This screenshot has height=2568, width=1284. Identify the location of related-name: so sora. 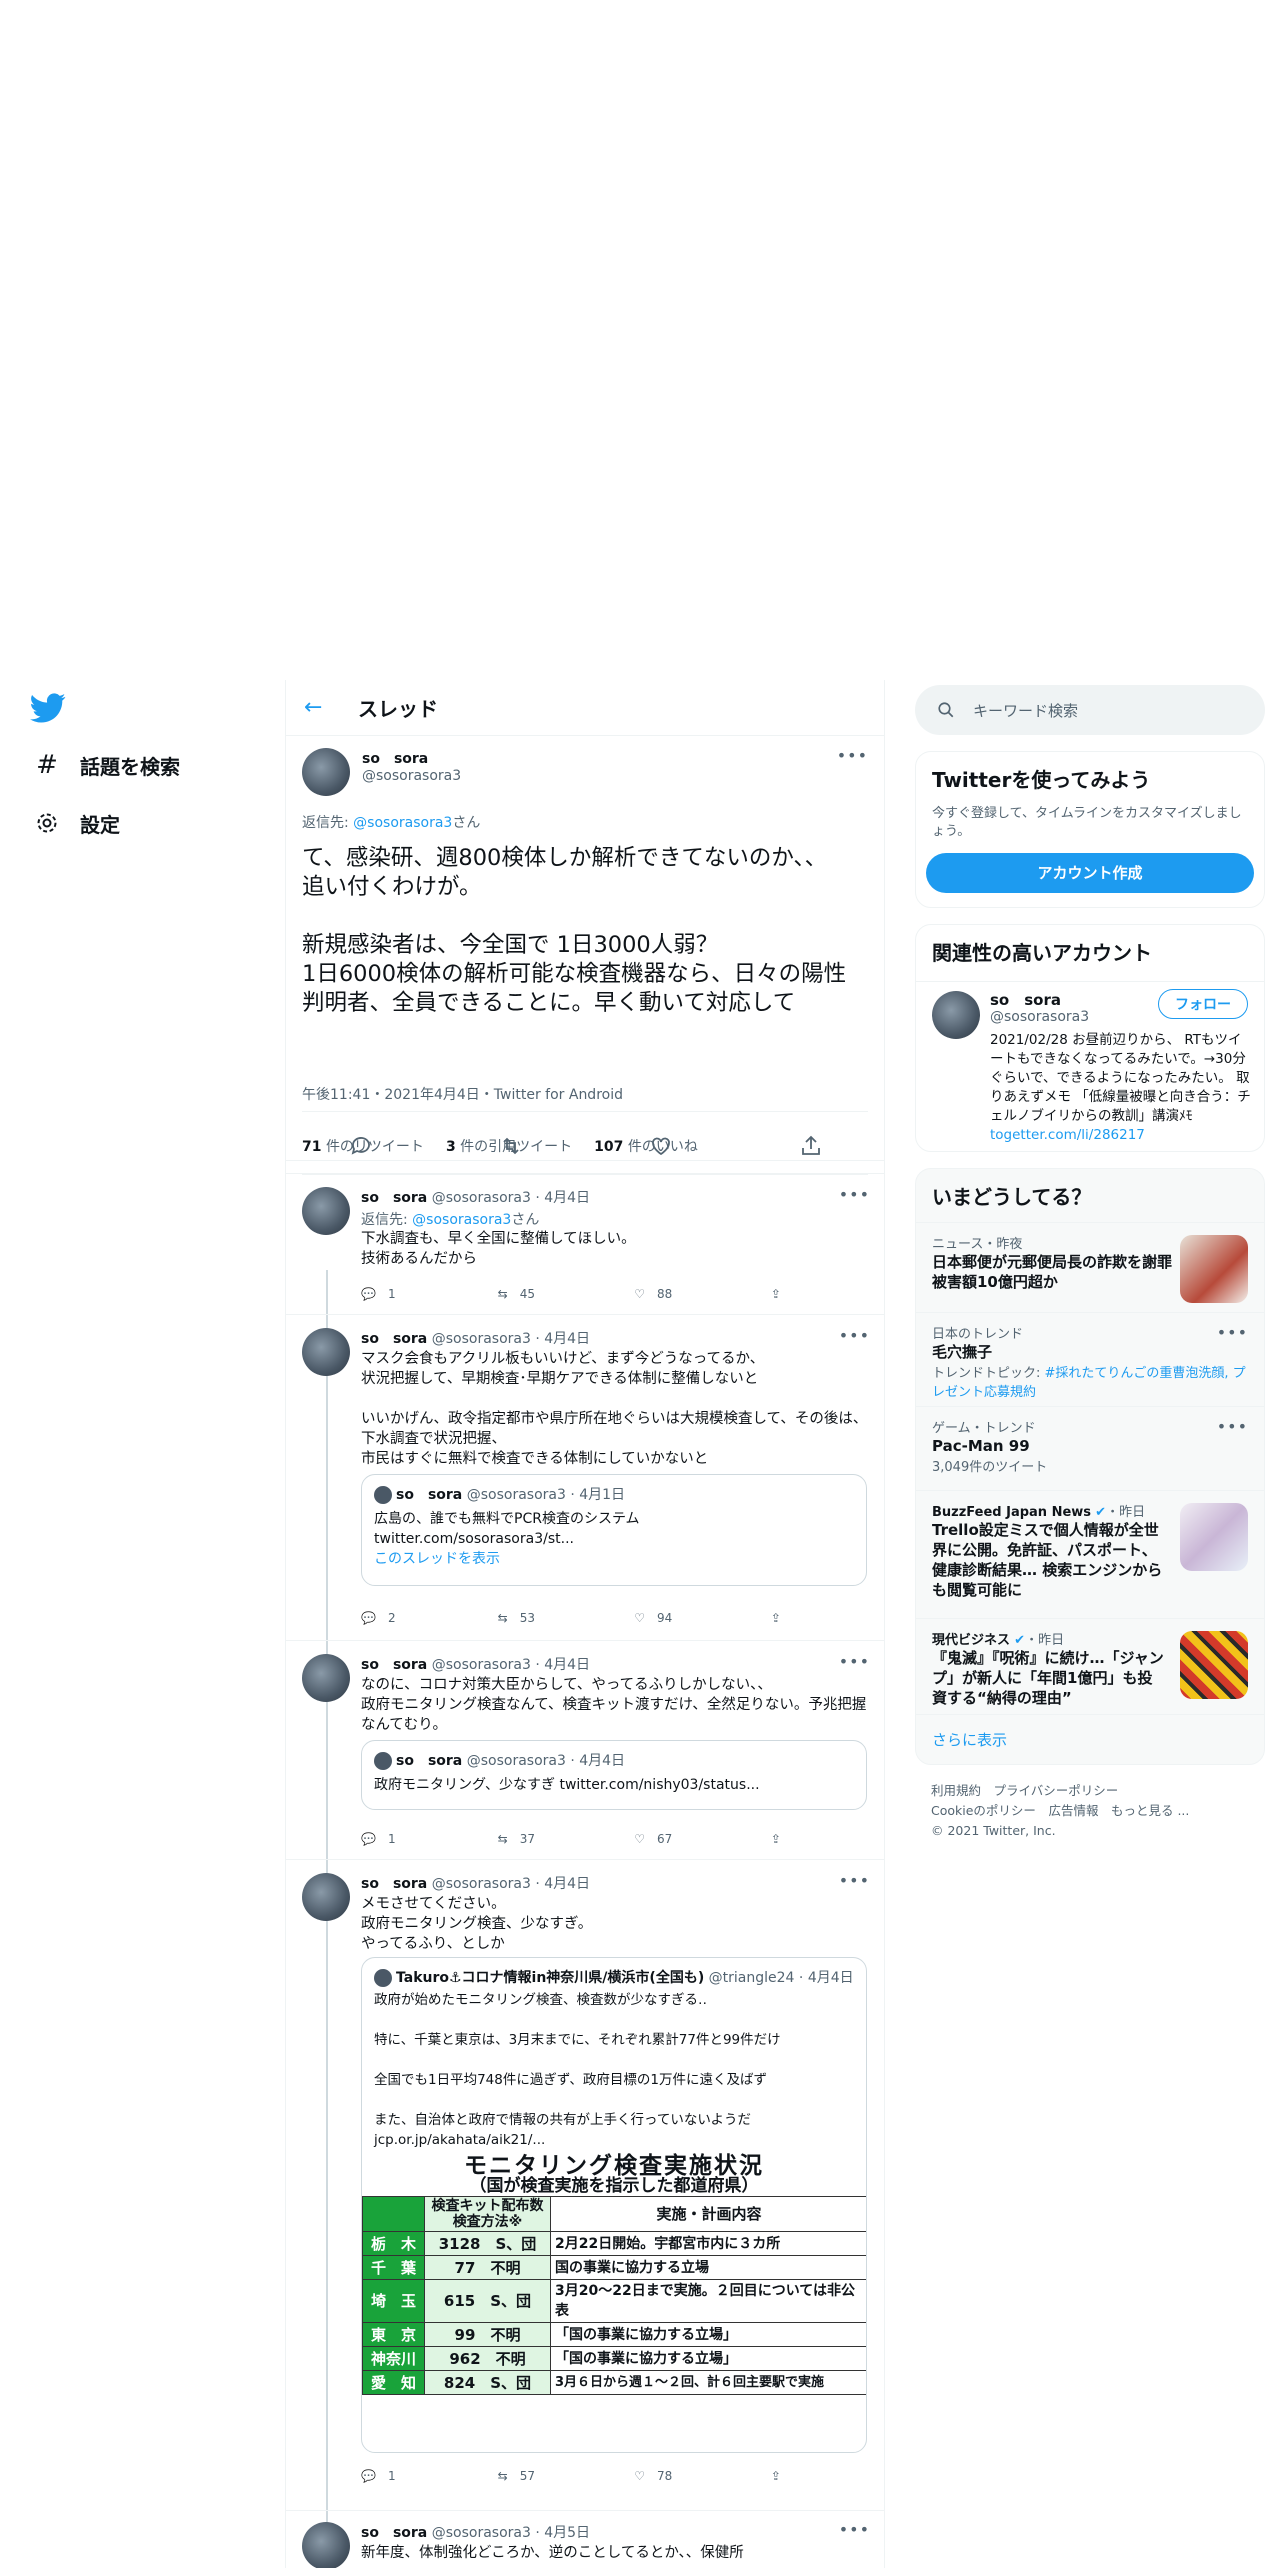
(1025, 999).